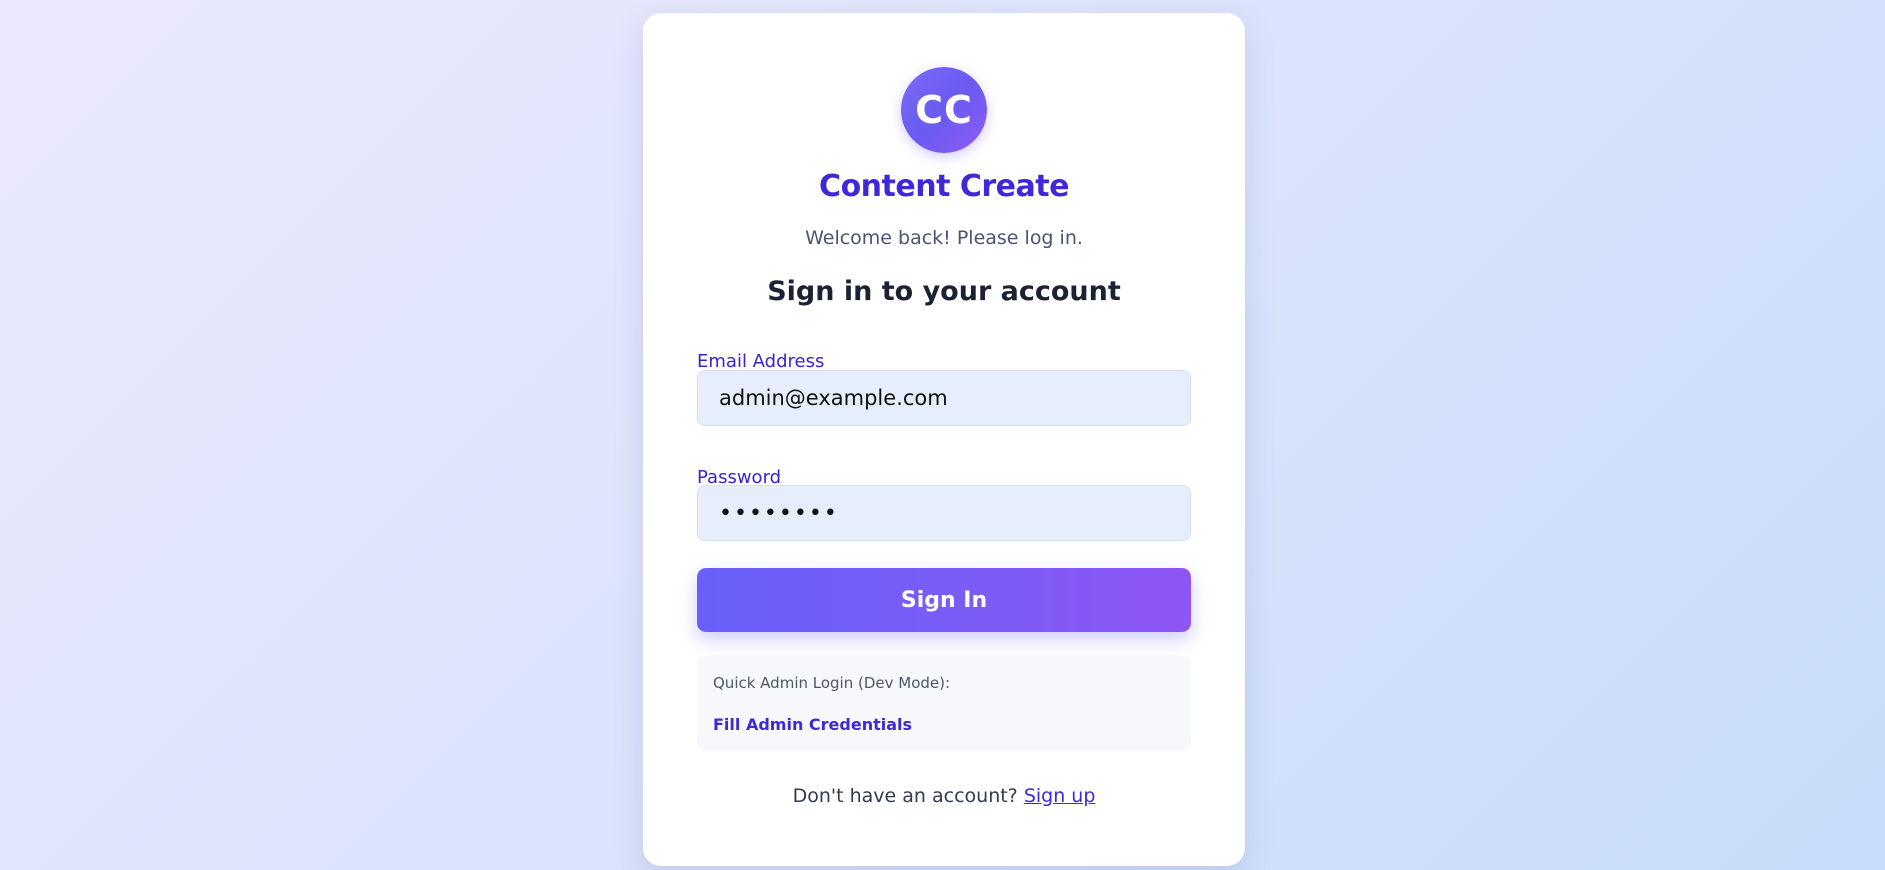 The height and width of the screenshot is (870, 1885). I want to click on welcome-text: Welcome back! Please log in., so click(944, 238).